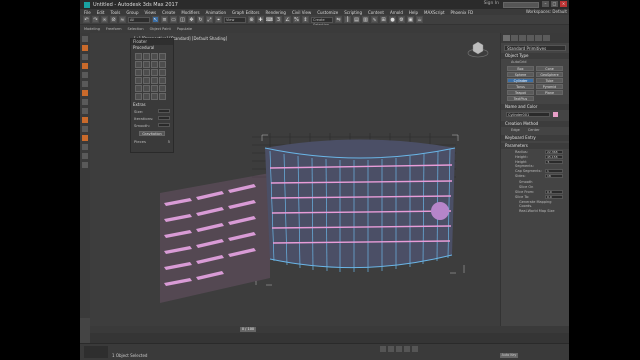  What do you see at coordinates (329, 338) in the screenshot?
I see `track-bar` at bounding box center [329, 338].